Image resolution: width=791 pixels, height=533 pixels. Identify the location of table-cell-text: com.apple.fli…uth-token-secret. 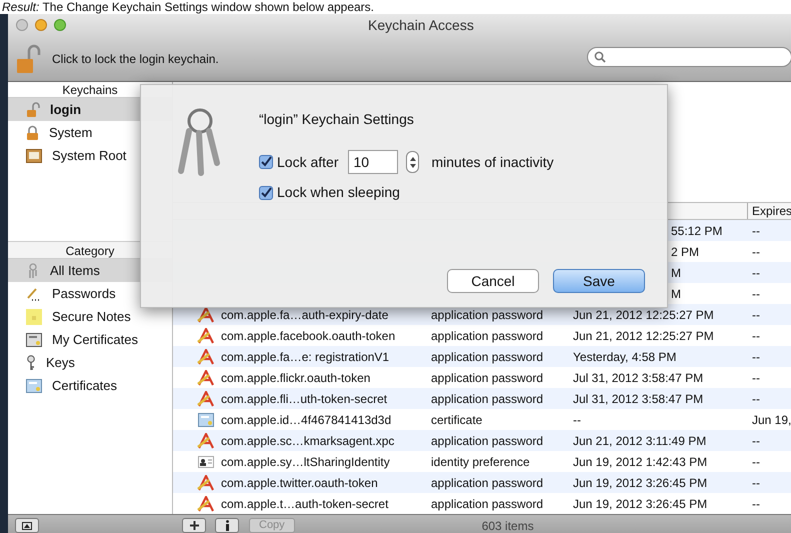
(304, 399).